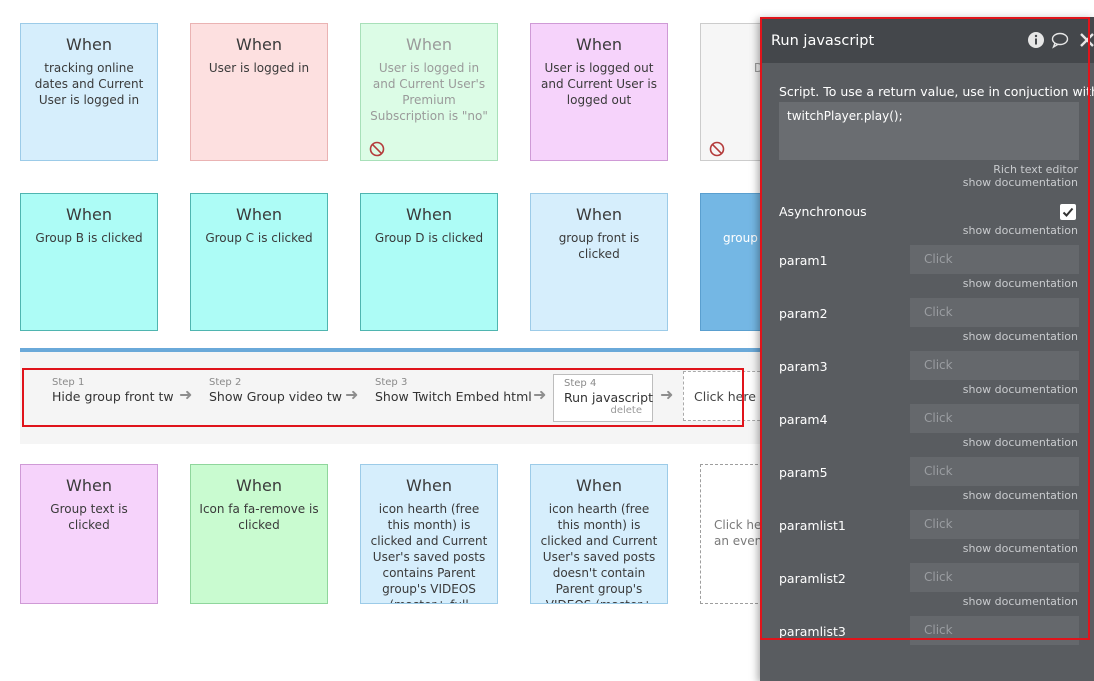 Image resolution: width=1094 pixels, height=681 pixels. Describe the element at coordinates (89, 262) in the screenshot. I see `event-card-group-b-clicked: When Group B is clicked` at that location.